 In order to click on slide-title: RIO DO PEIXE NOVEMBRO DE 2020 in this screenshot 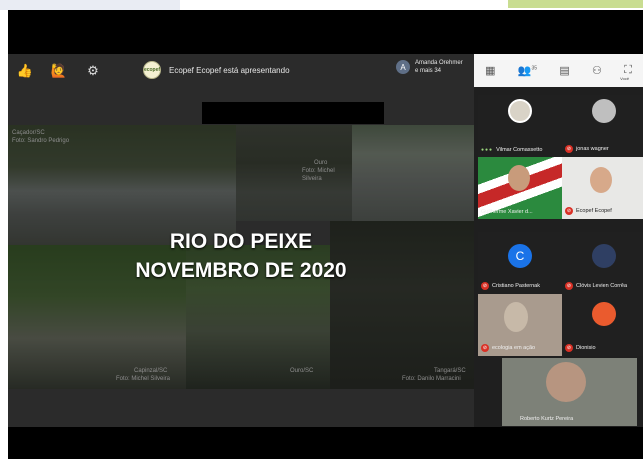, I will do `click(241, 256)`.